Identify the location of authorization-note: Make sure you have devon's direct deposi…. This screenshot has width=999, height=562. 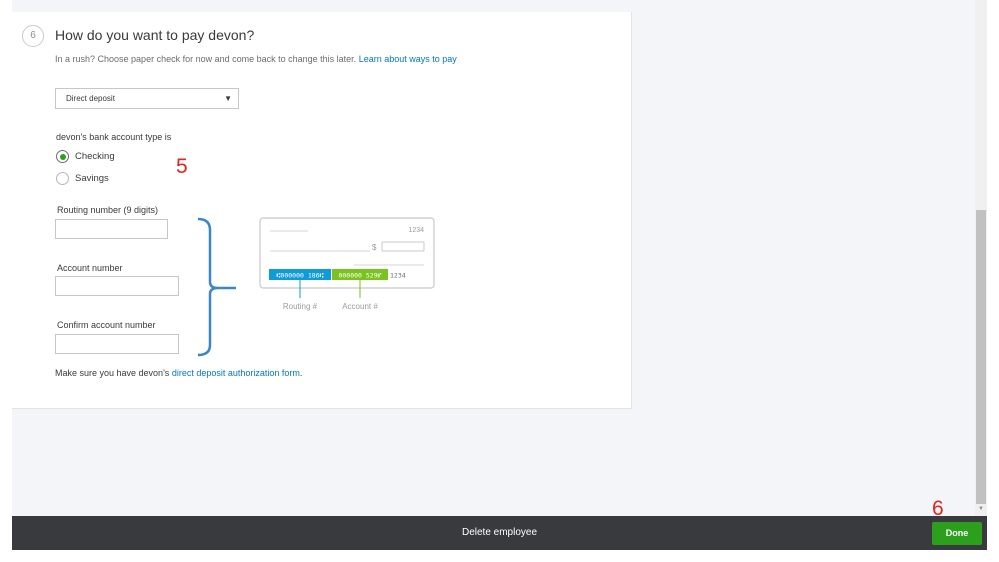
(178, 373).